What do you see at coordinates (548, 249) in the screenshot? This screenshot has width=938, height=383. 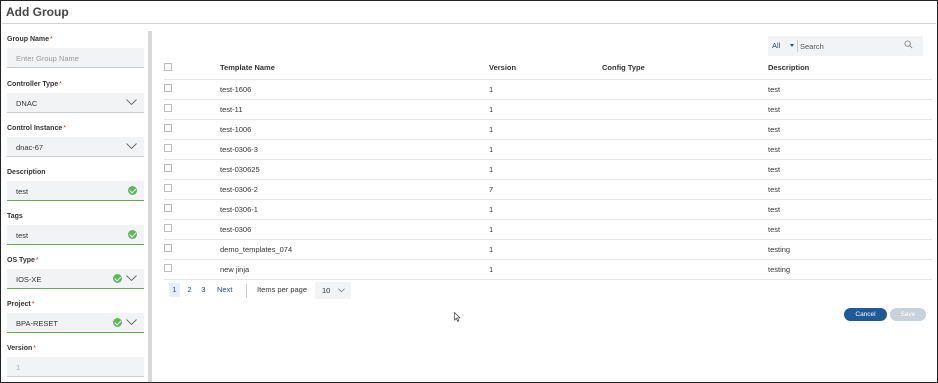 I see `table-row: demo_templates_074 1 testing` at bounding box center [548, 249].